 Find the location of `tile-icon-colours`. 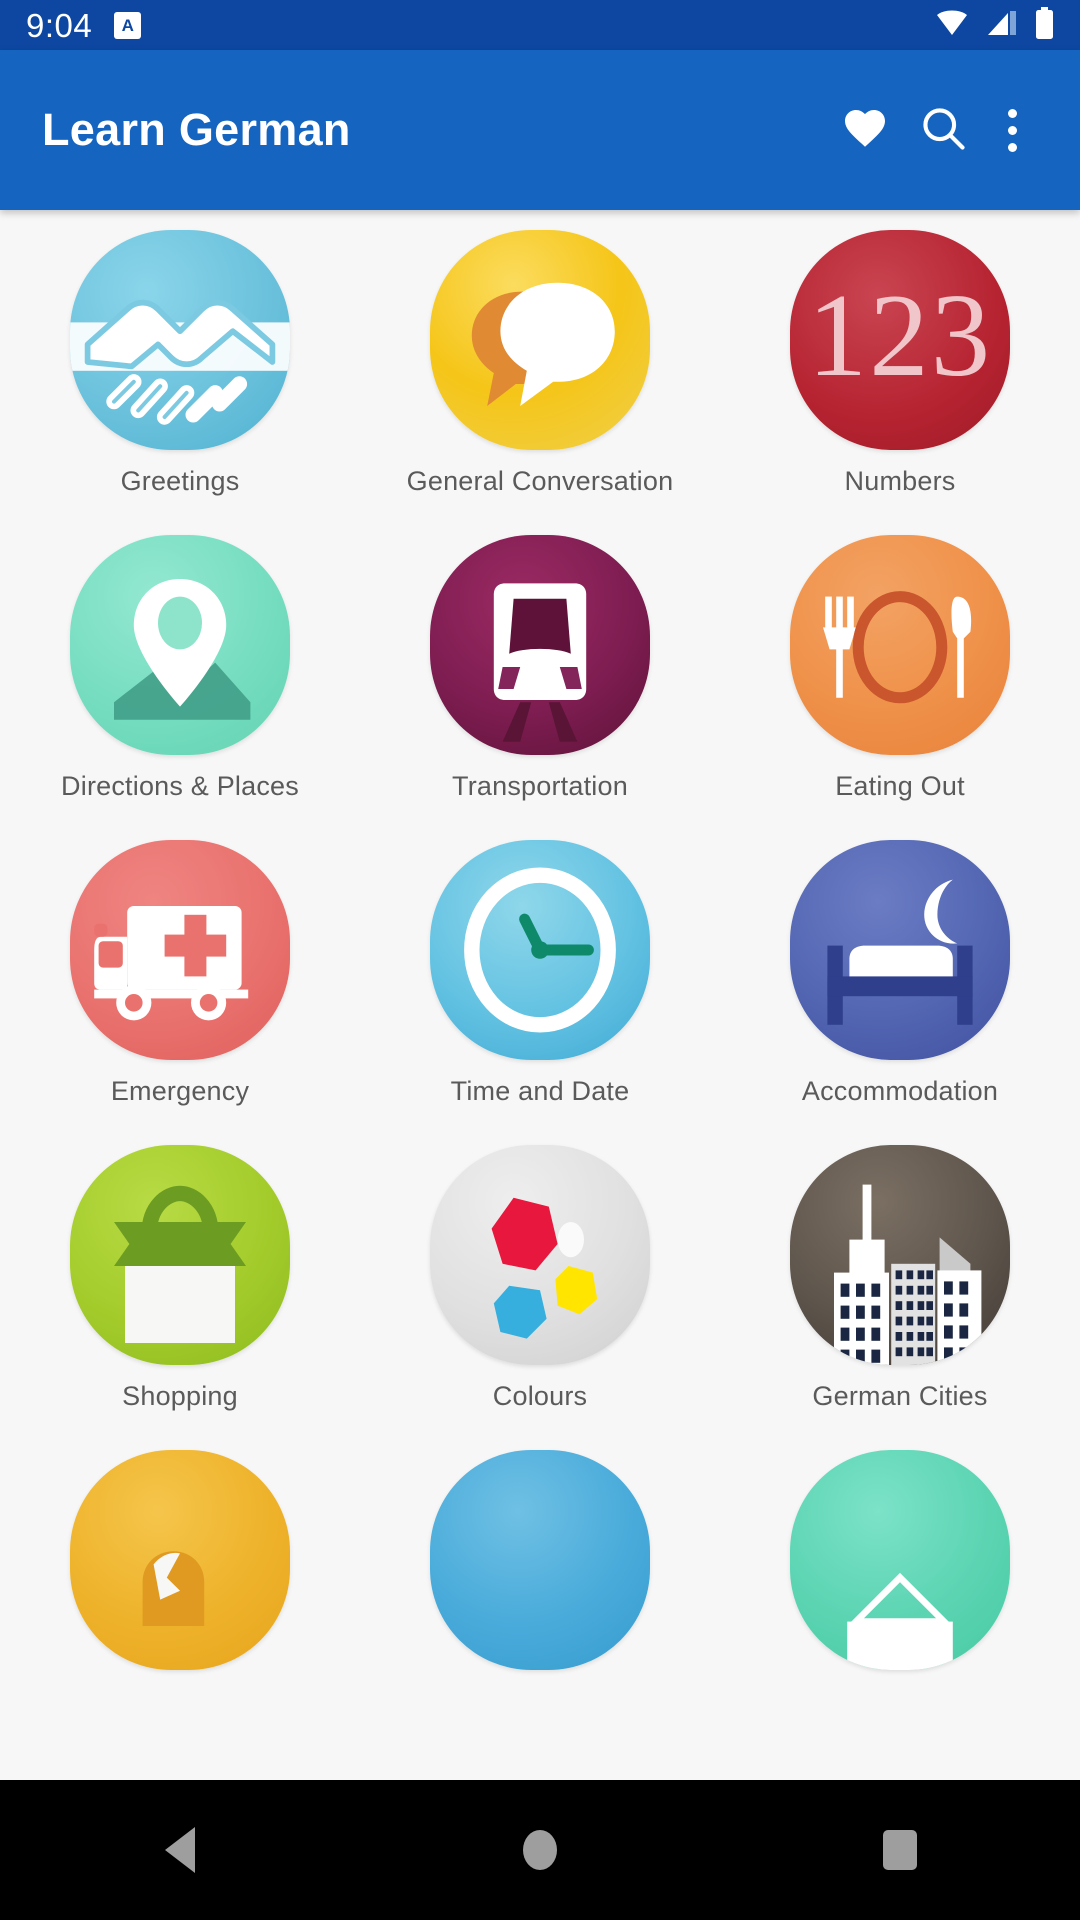

tile-icon-colours is located at coordinates (540, 1255).